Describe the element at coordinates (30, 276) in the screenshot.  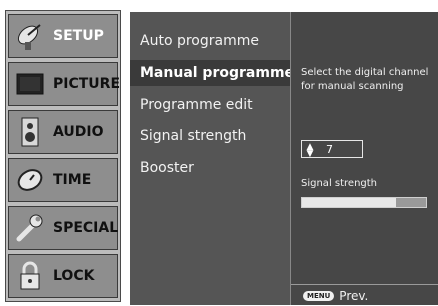
I see `padlock-icon` at that location.